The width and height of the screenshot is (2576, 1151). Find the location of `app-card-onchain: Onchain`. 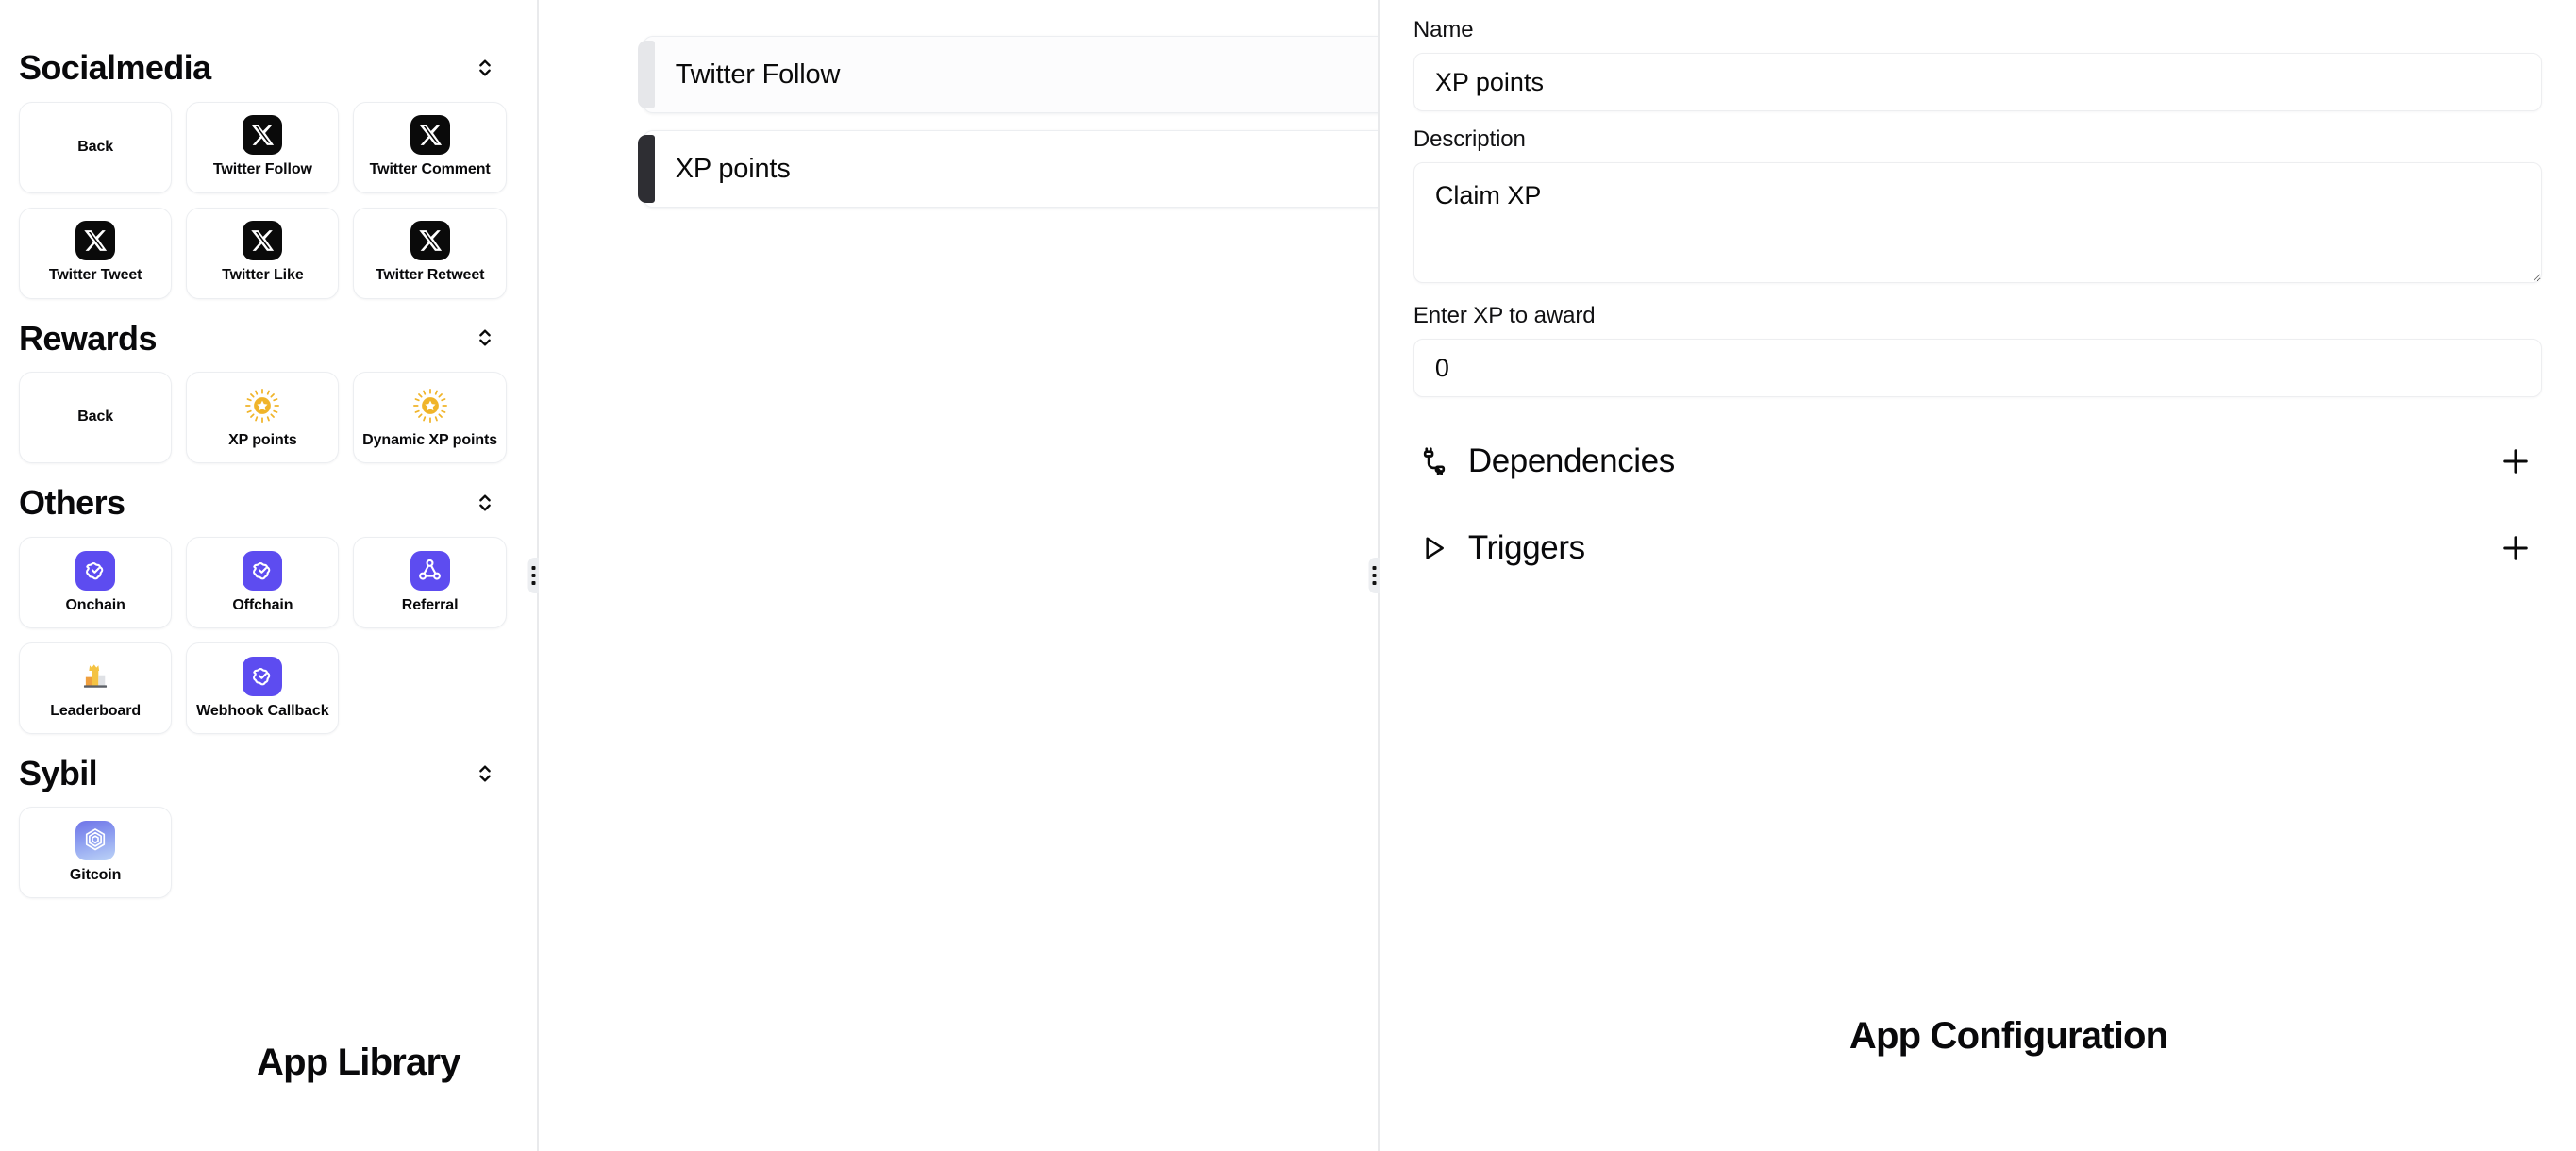

app-card-onchain: Onchain is located at coordinates (96, 582).